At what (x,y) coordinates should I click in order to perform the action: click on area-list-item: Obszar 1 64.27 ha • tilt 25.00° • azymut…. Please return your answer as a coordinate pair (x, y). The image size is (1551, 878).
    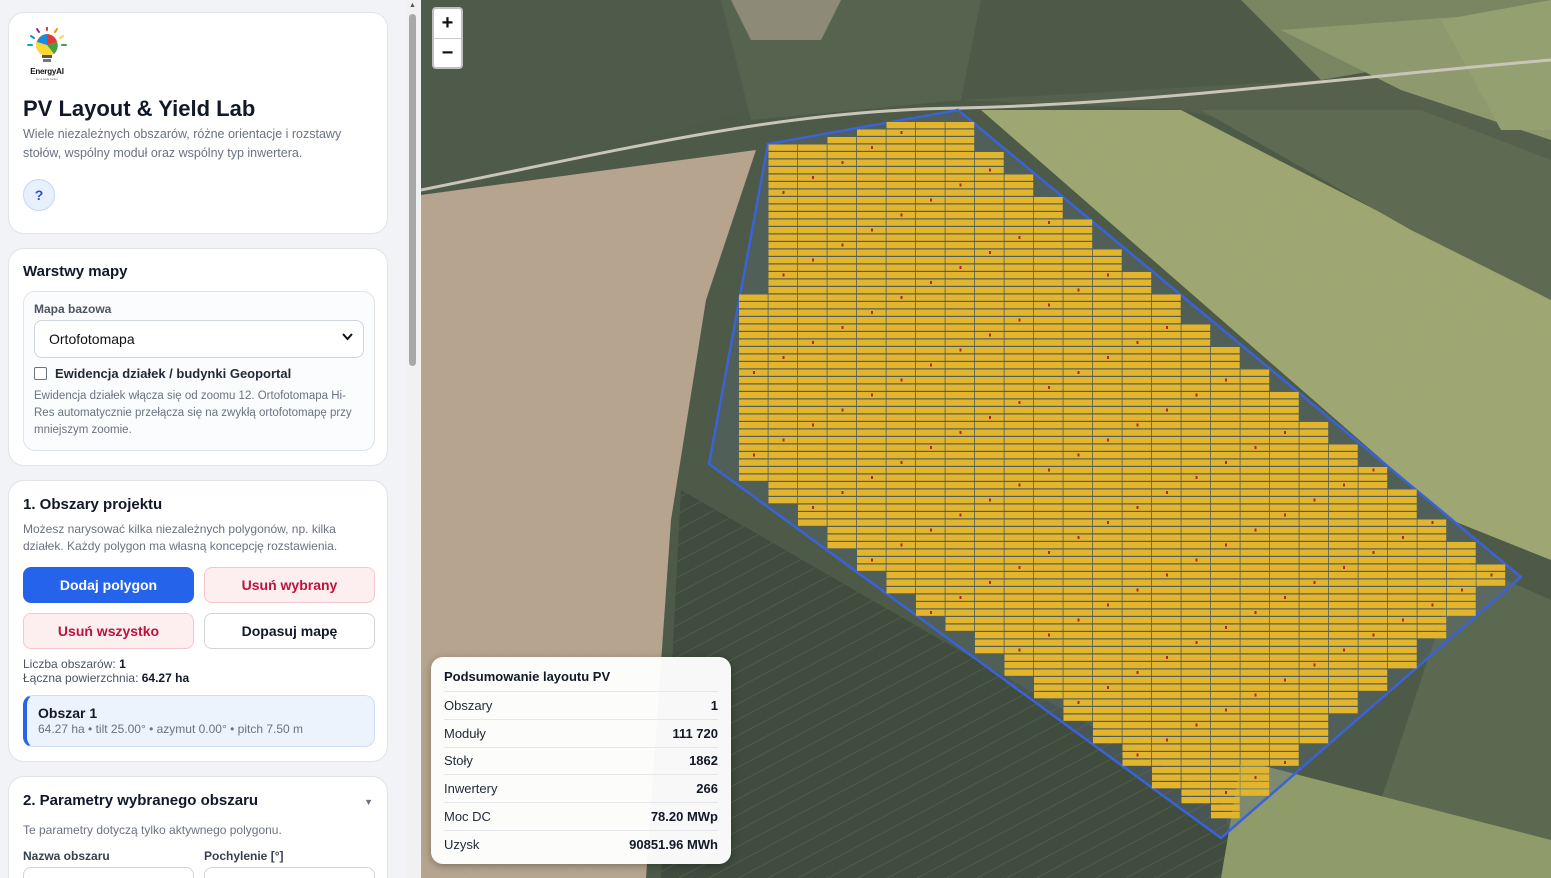
    Looking at the image, I should click on (199, 721).